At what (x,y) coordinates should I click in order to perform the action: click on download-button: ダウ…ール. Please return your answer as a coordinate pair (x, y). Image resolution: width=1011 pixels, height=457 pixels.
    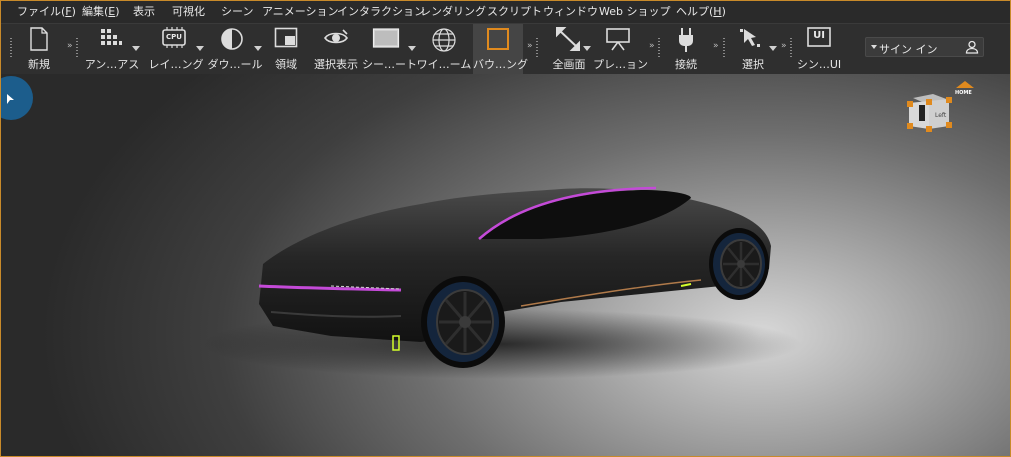
    Looking at the image, I should click on (235, 49).